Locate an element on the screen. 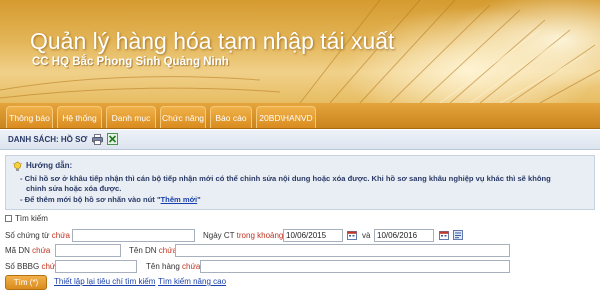  so-chung-tu-label: Số chứng từ chứa is located at coordinates (37, 235).